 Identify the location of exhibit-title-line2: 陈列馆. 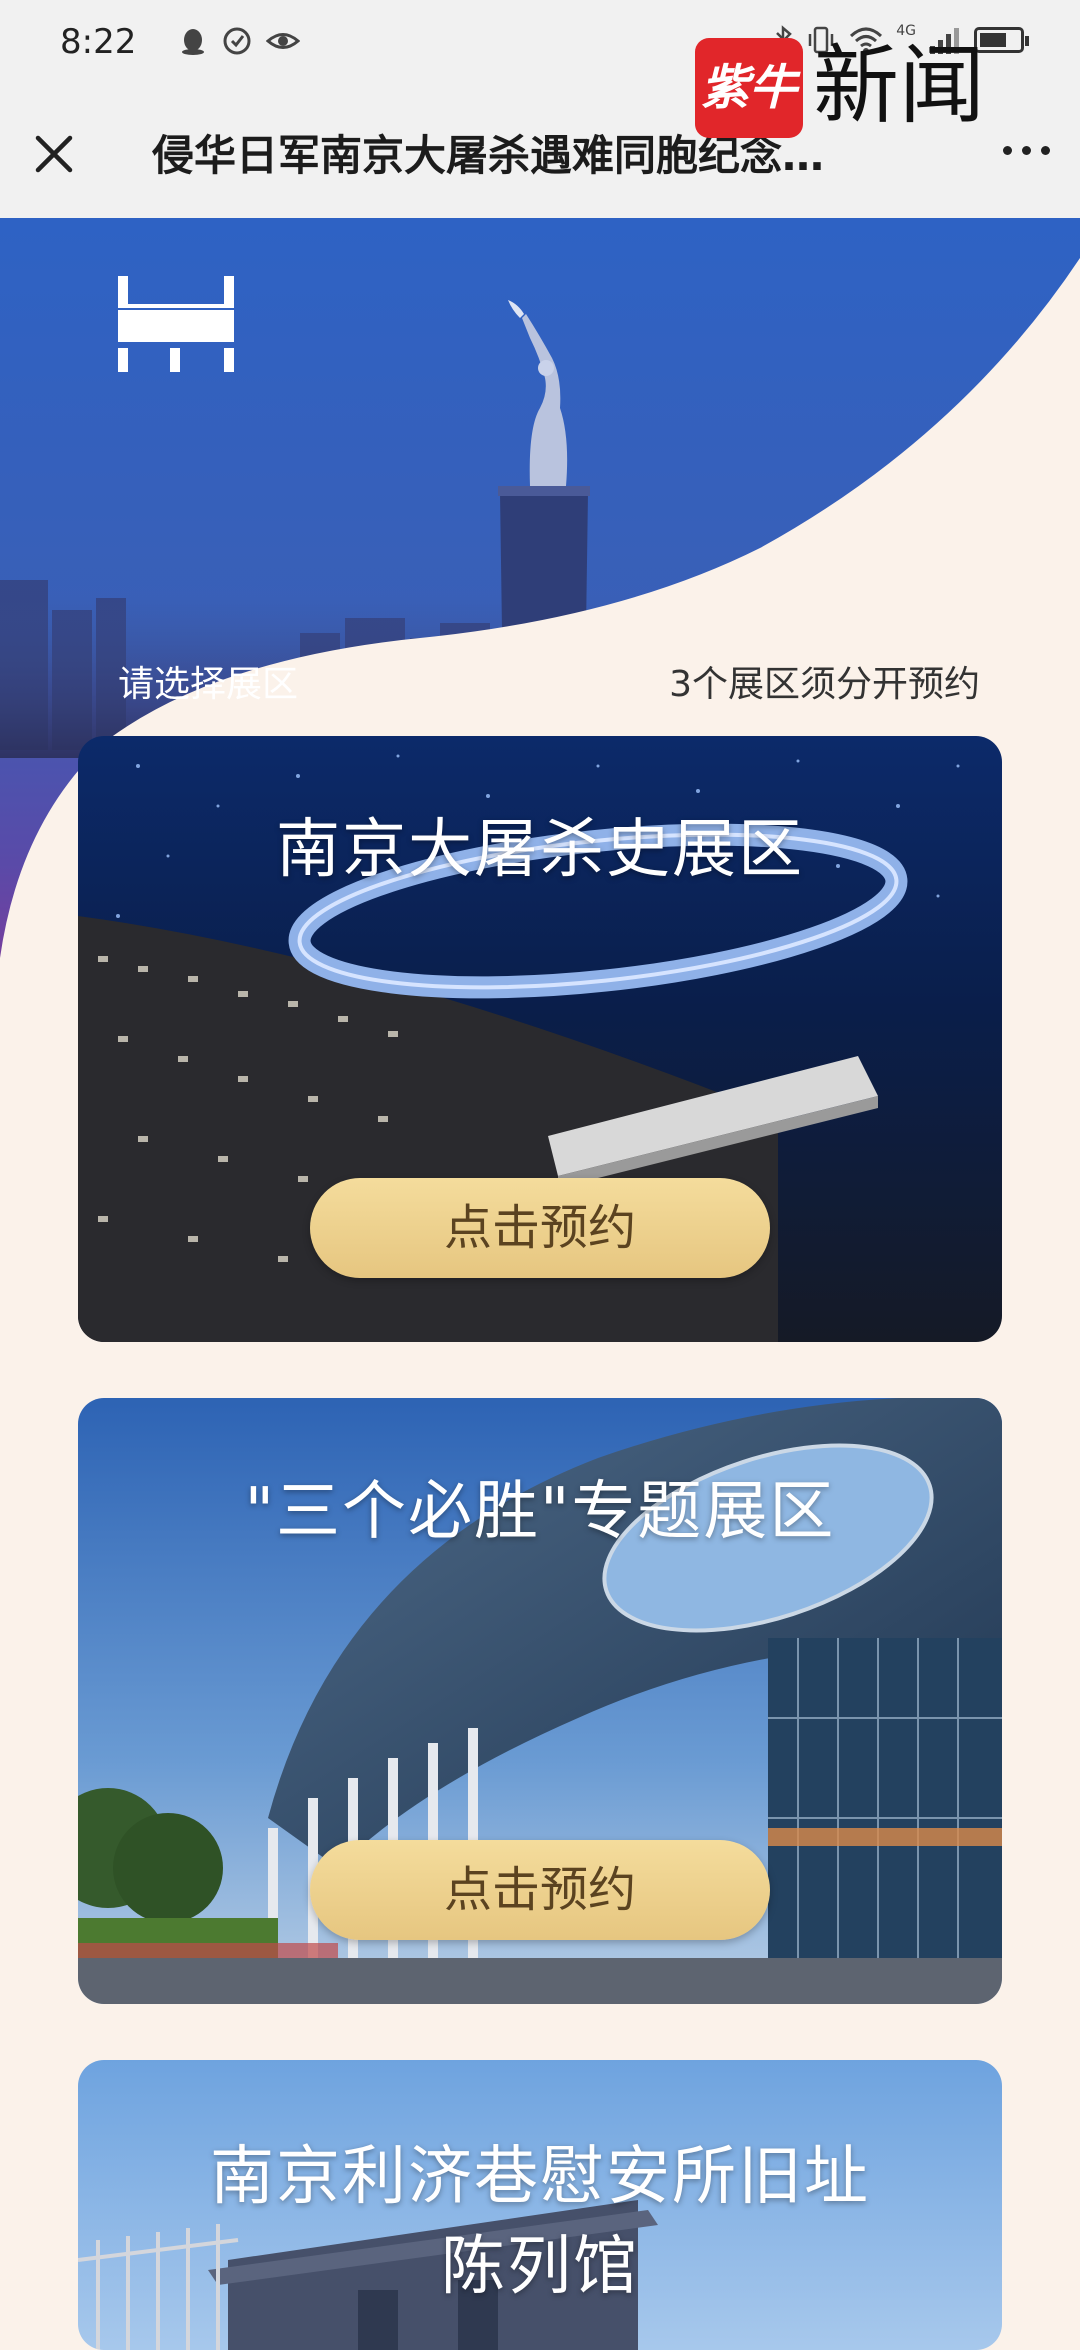
(540, 2267).